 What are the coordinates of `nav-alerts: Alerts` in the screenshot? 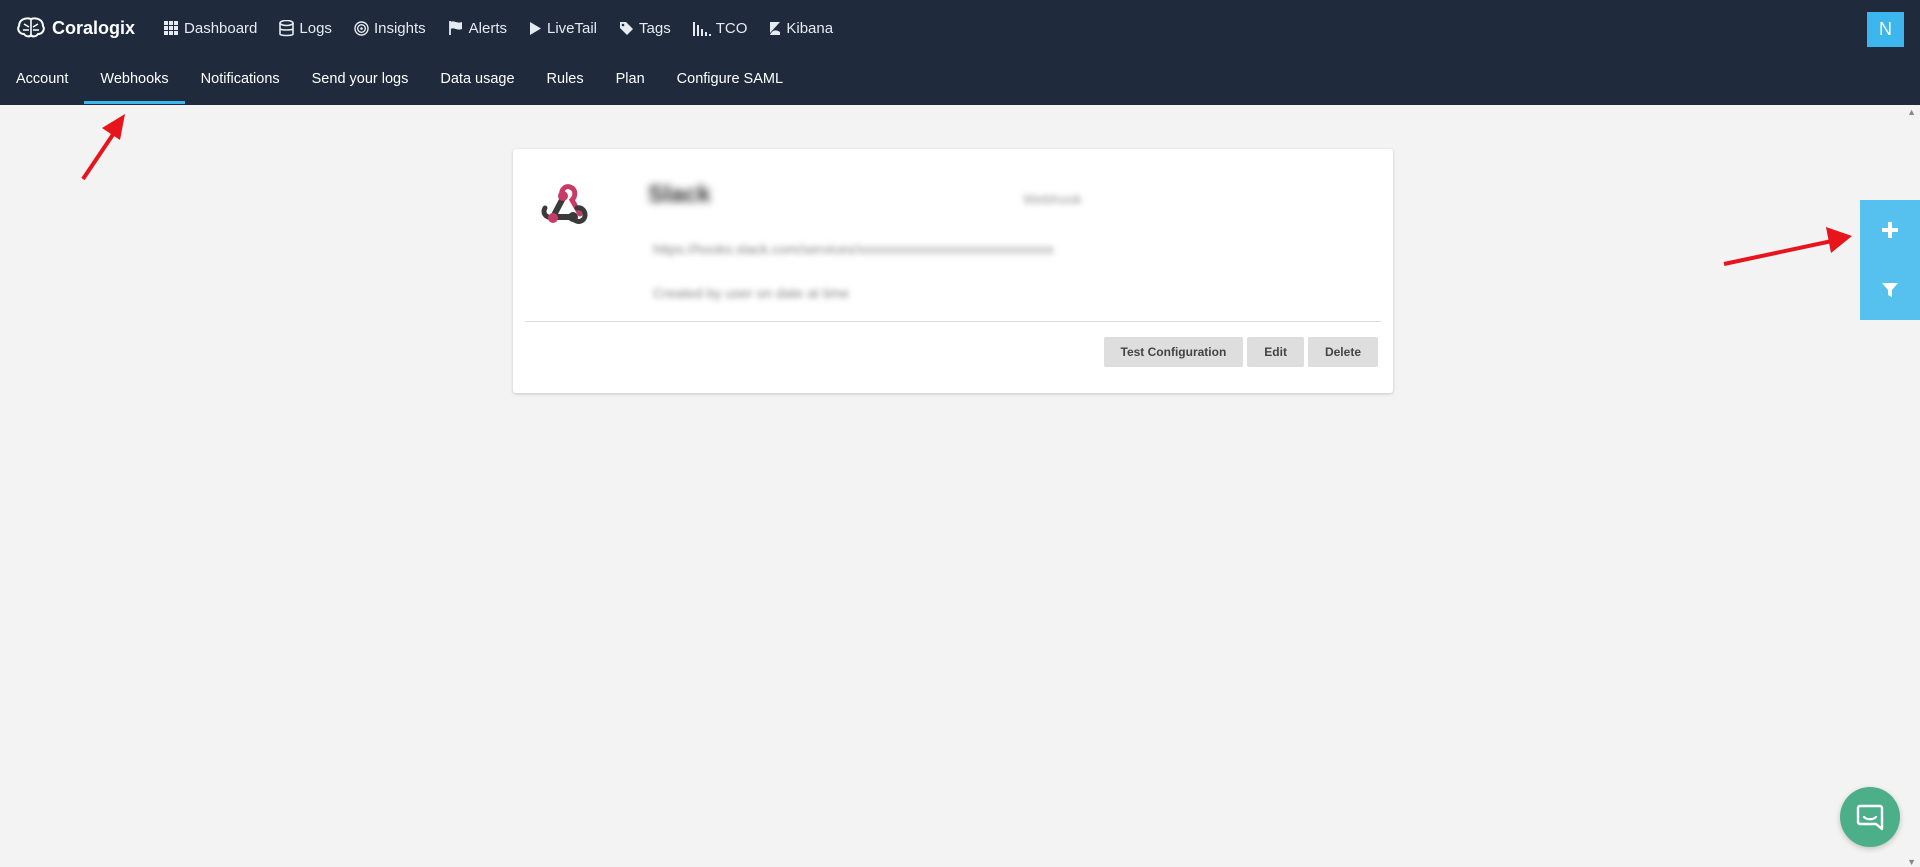 It's located at (477, 28).